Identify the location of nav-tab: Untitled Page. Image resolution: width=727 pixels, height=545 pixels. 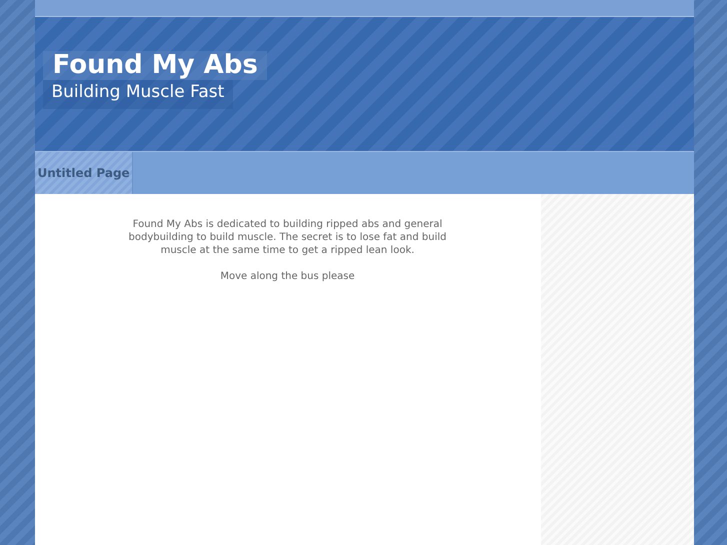
(83, 173).